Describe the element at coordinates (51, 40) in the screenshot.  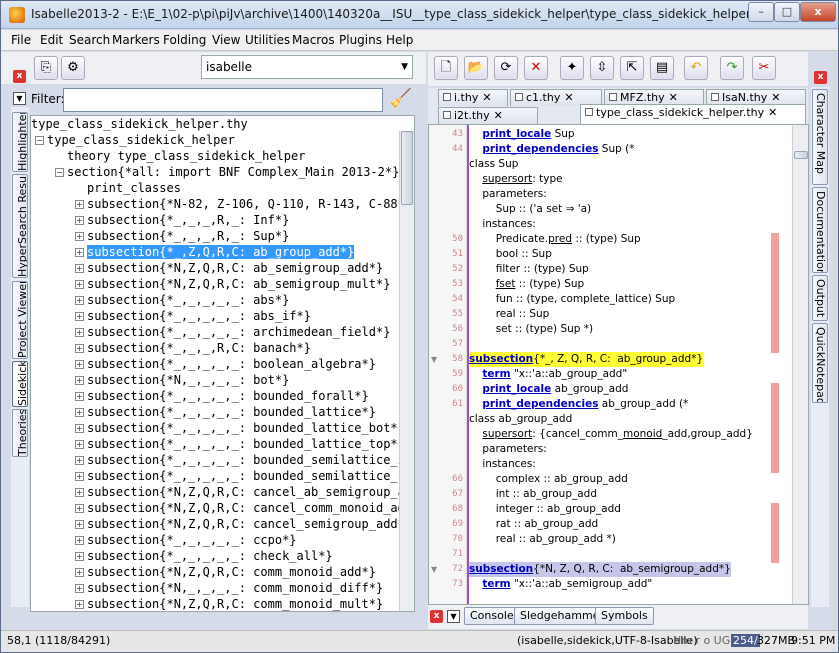
I see `menu-edit: Edit` at that location.